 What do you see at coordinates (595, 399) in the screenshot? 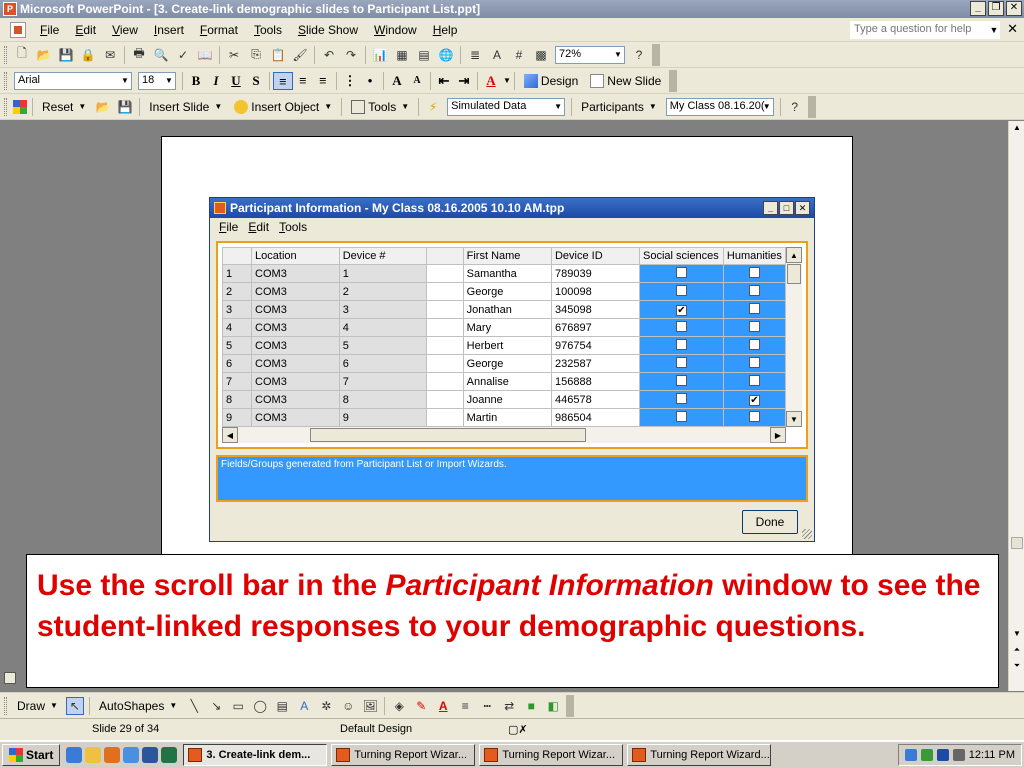
I see `device-id-cell: 446578` at bounding box center [595, 399].